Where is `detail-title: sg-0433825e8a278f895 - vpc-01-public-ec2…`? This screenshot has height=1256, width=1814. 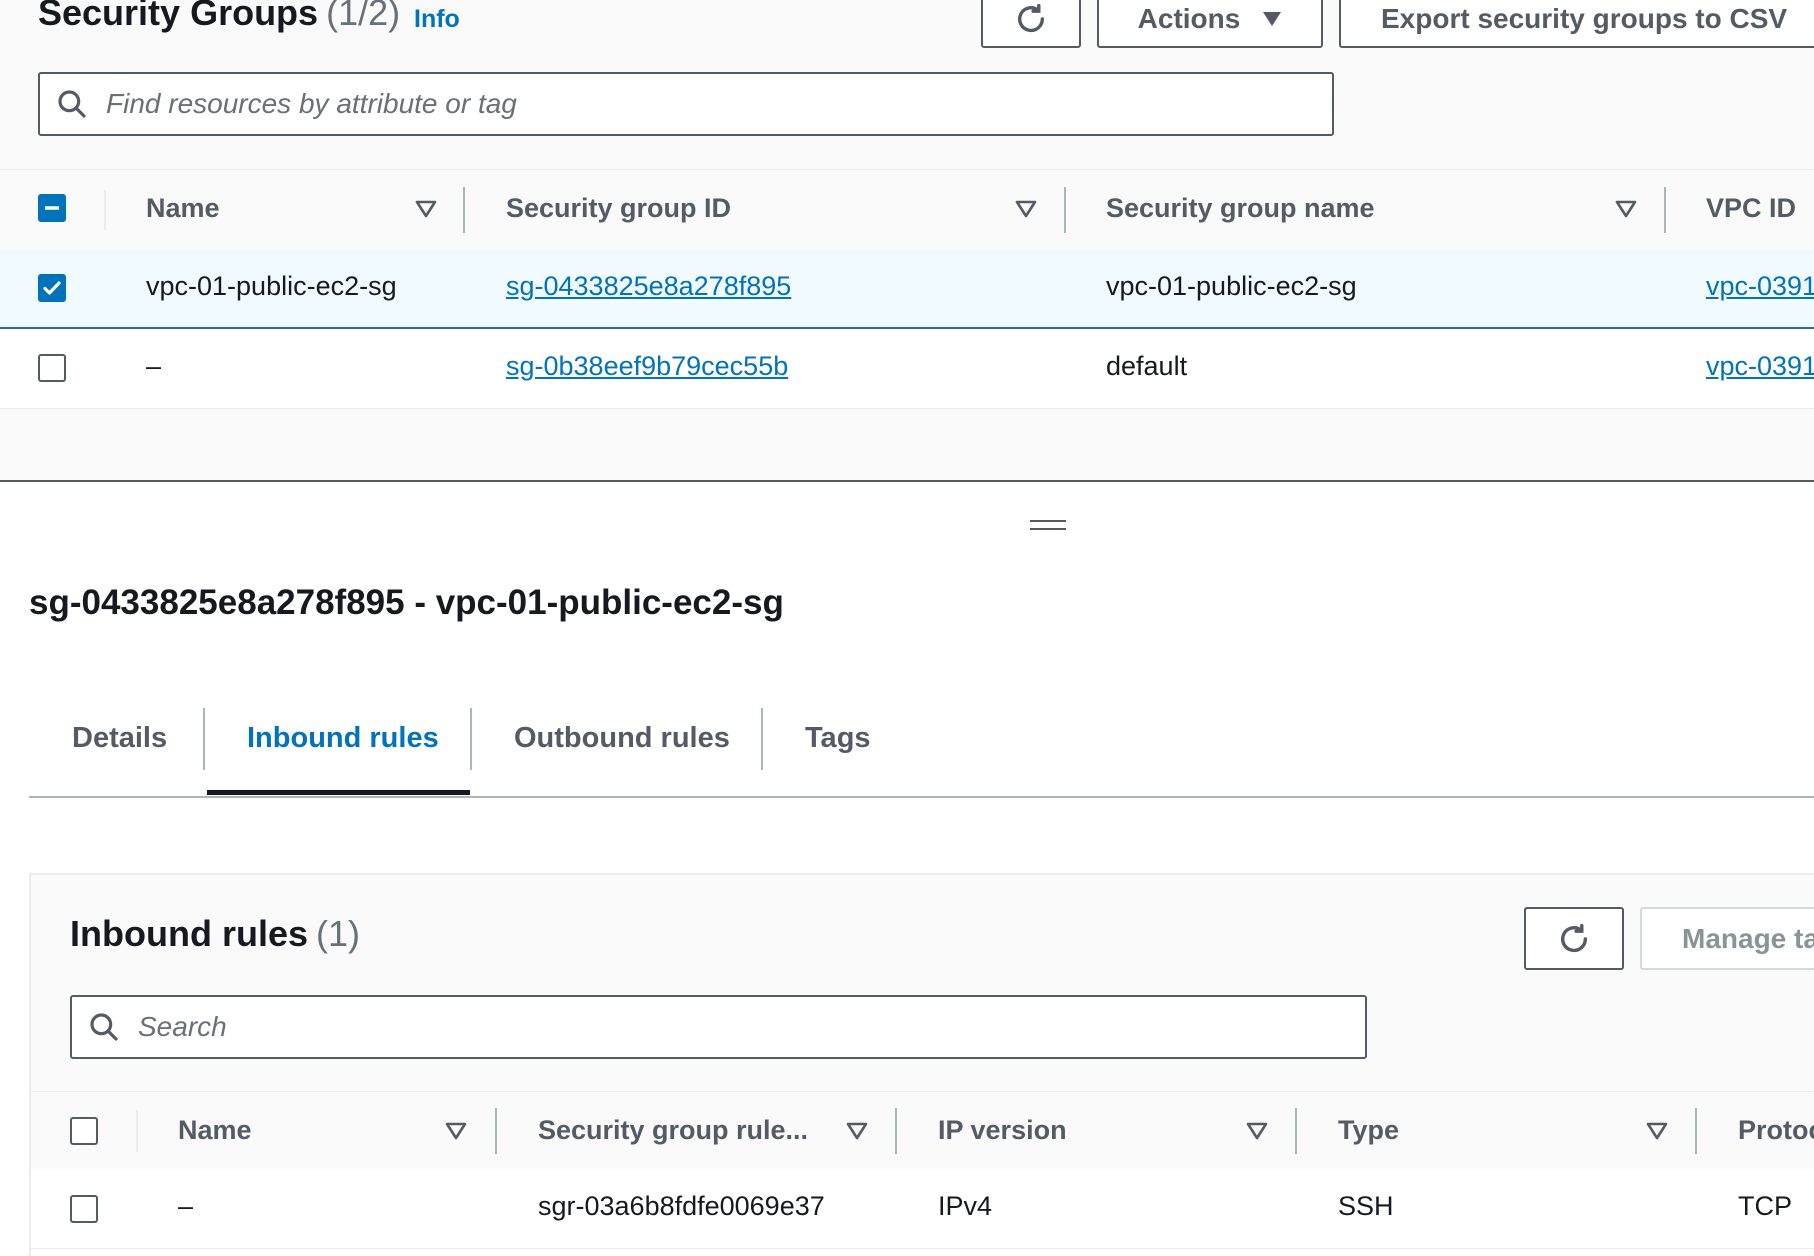
detail-title: sg-0433825e8a278f895 - vpc-01-public-ec2… is located at coordinates (406, 602).